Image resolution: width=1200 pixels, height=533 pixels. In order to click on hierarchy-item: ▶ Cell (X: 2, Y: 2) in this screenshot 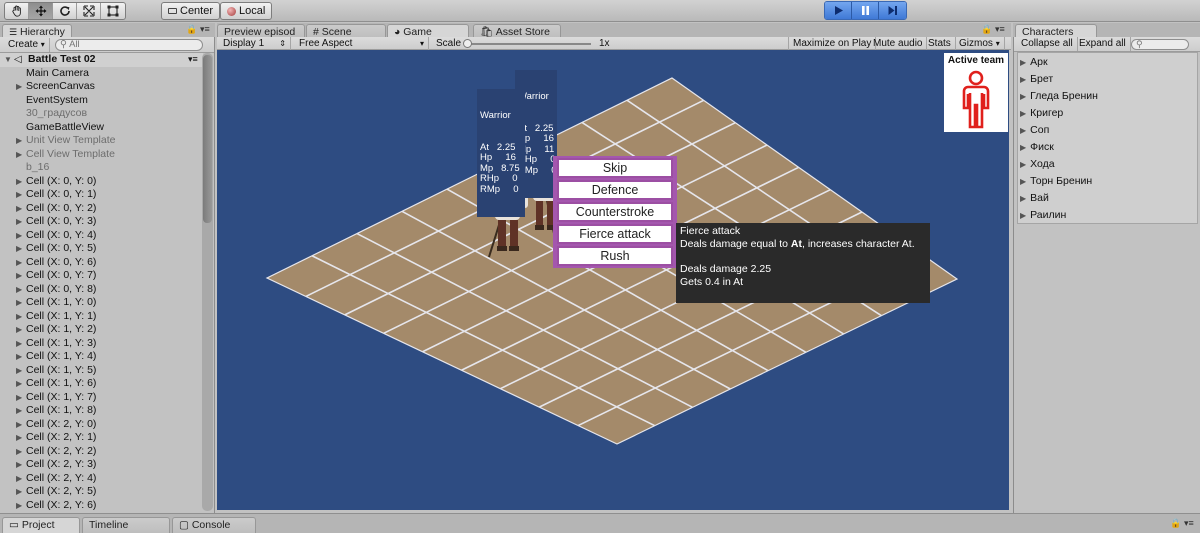, I will do `click(101, 452)`.